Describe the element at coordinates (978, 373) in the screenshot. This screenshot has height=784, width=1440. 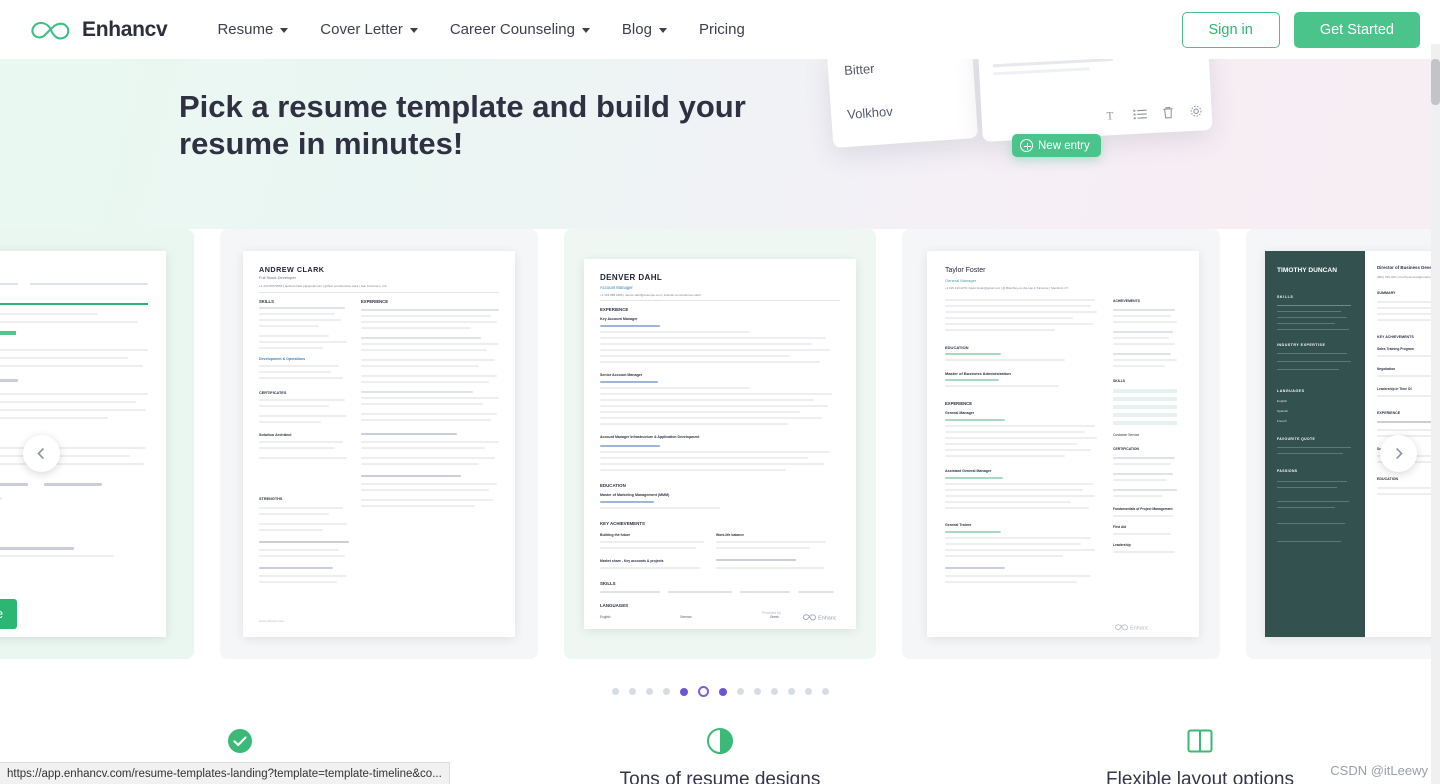
I see `resume-section-heading: Master of Business Administration` at that location.